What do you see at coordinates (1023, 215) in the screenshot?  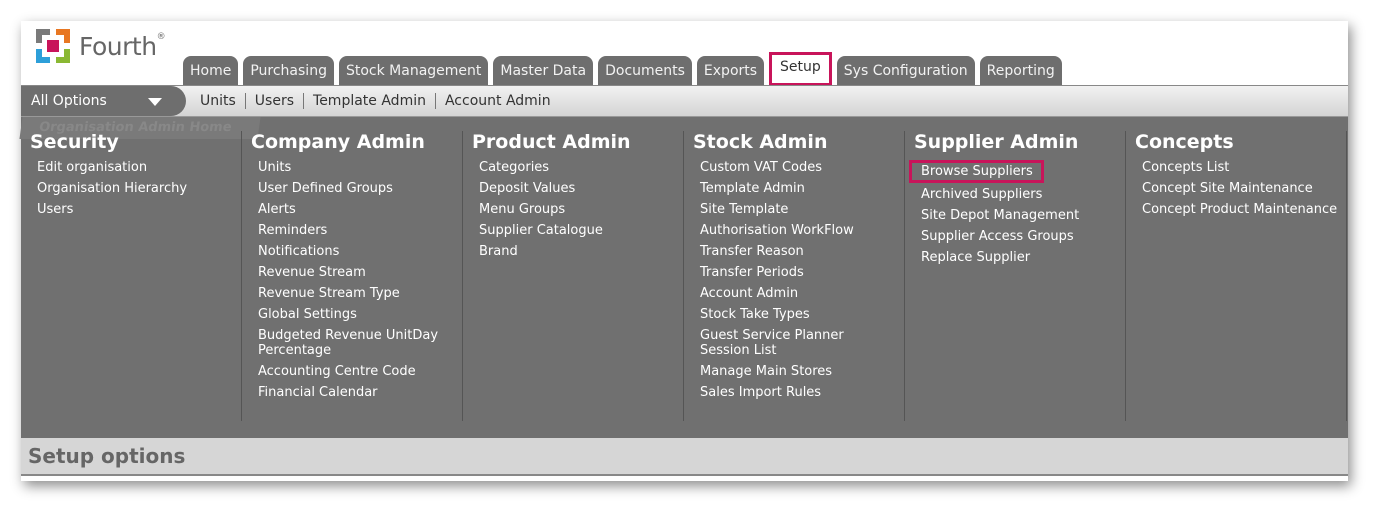 I see `menu-item-site-depot-management: Site Depot Management` at bounding box center [1023, 215].